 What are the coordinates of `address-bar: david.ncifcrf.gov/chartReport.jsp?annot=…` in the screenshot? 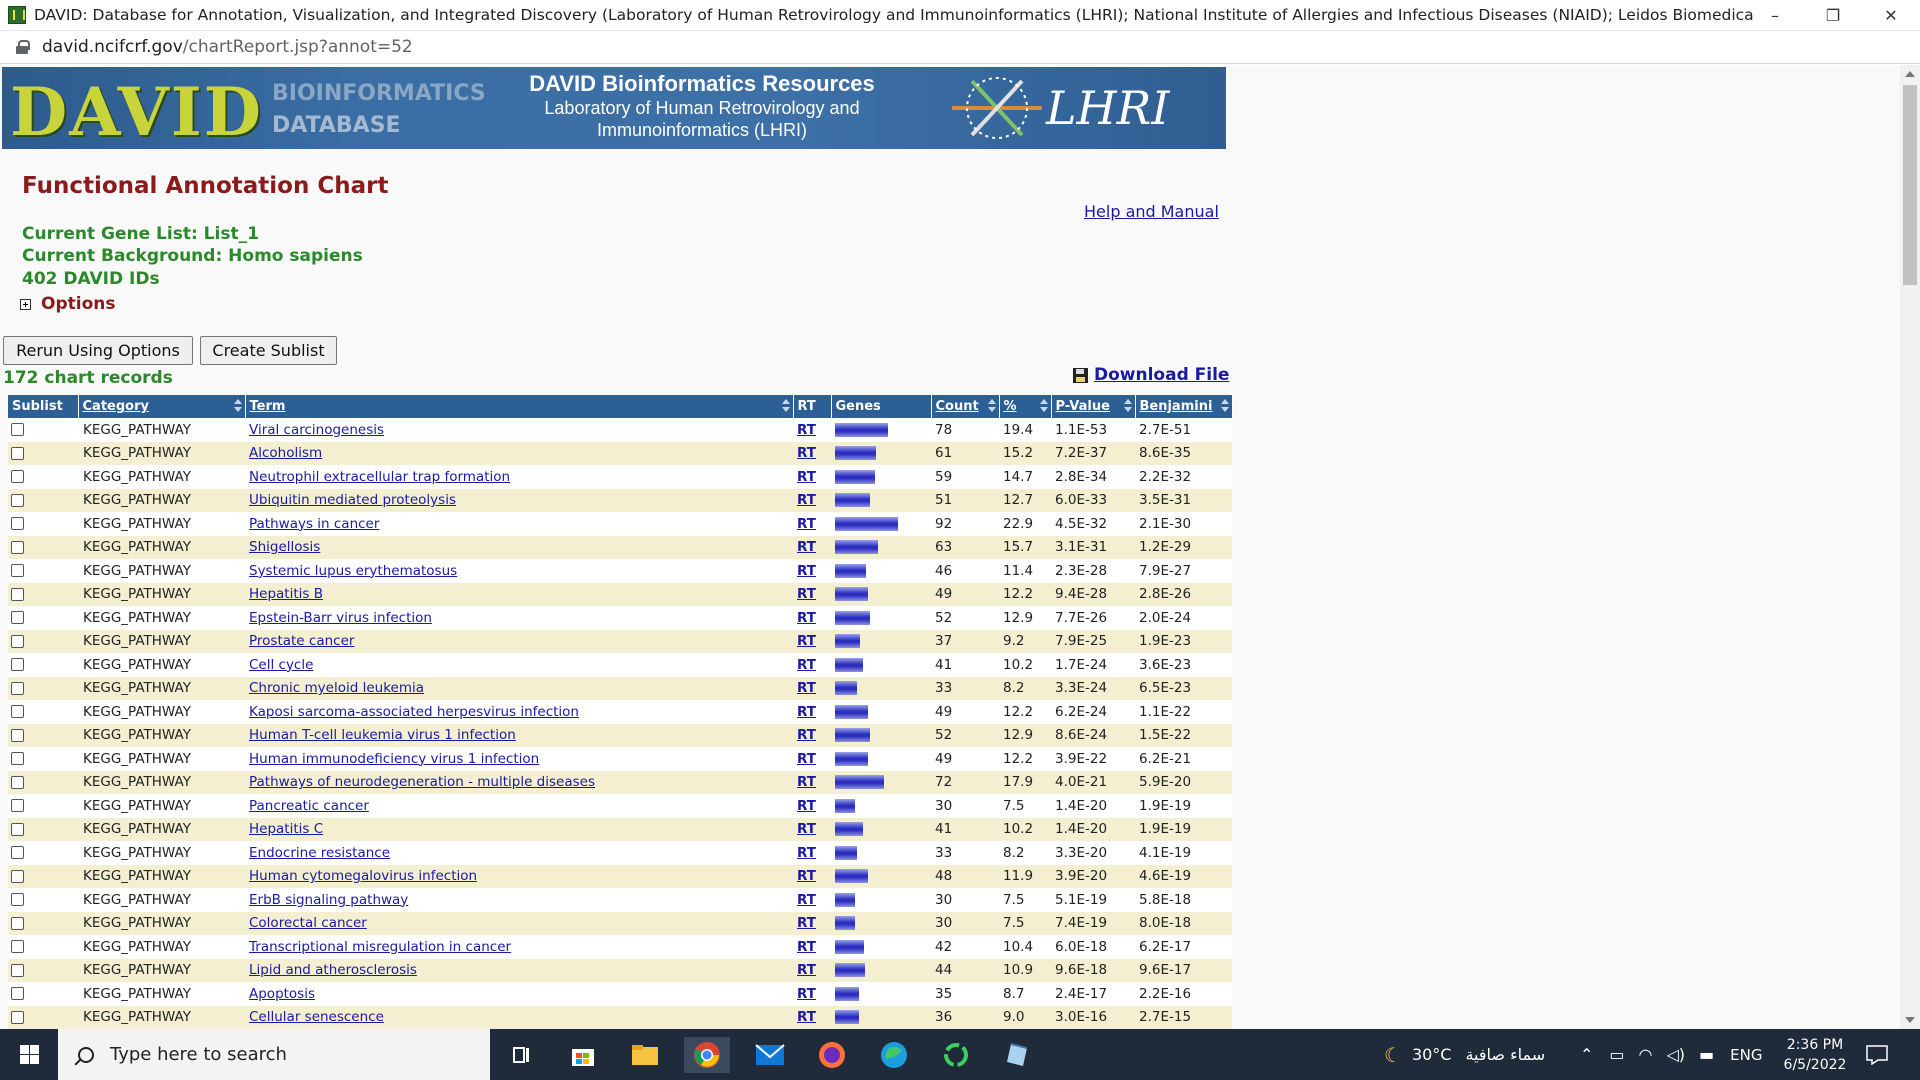 It's located at (960, 47).